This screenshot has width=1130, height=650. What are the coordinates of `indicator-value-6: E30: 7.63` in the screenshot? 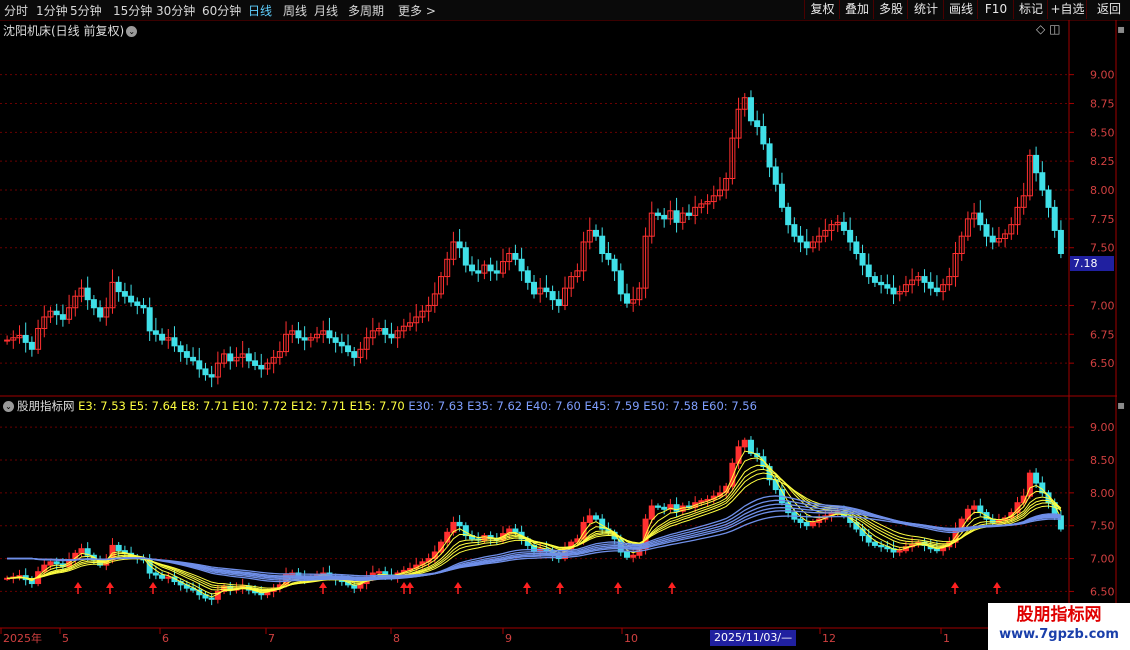 It's located at (434, 406).